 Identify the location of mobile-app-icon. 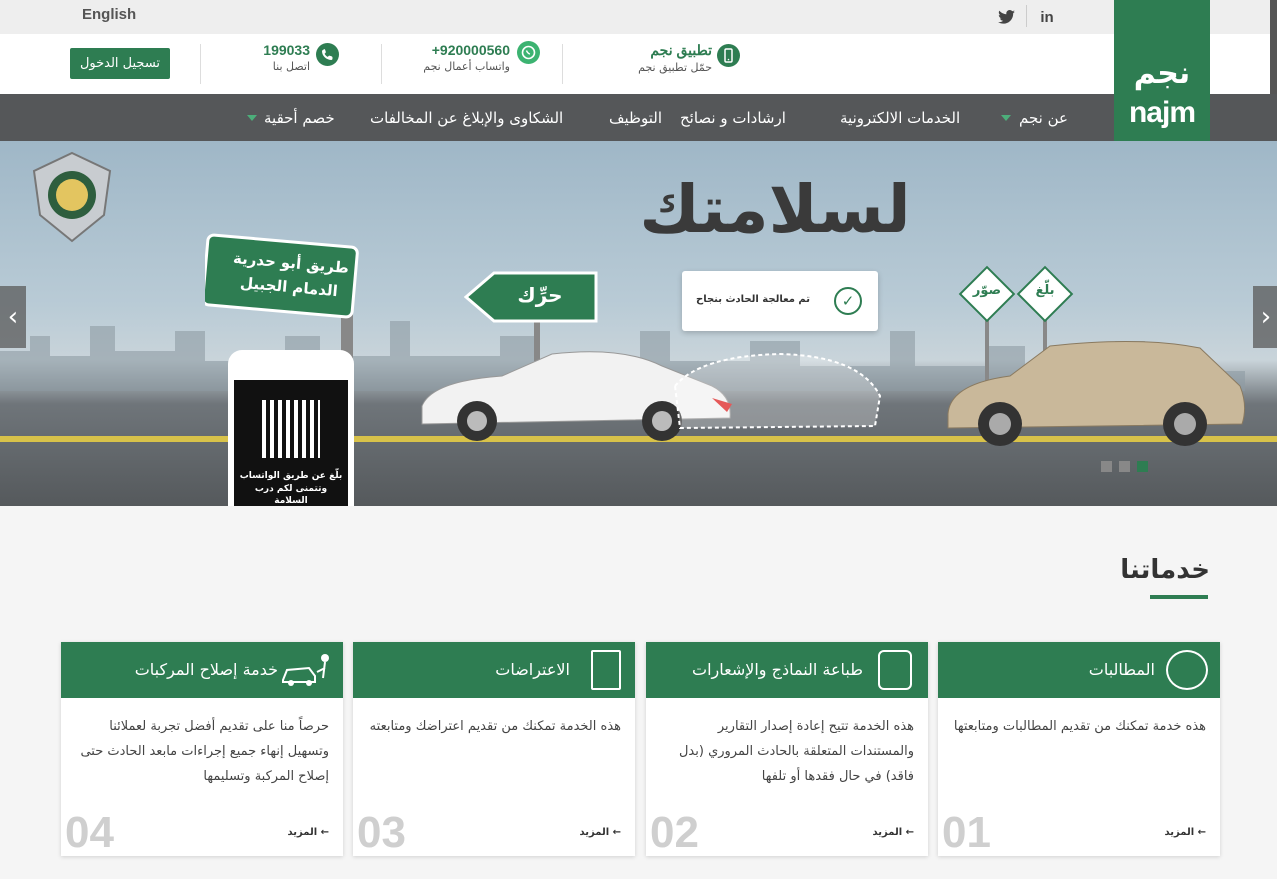
(728, 55).